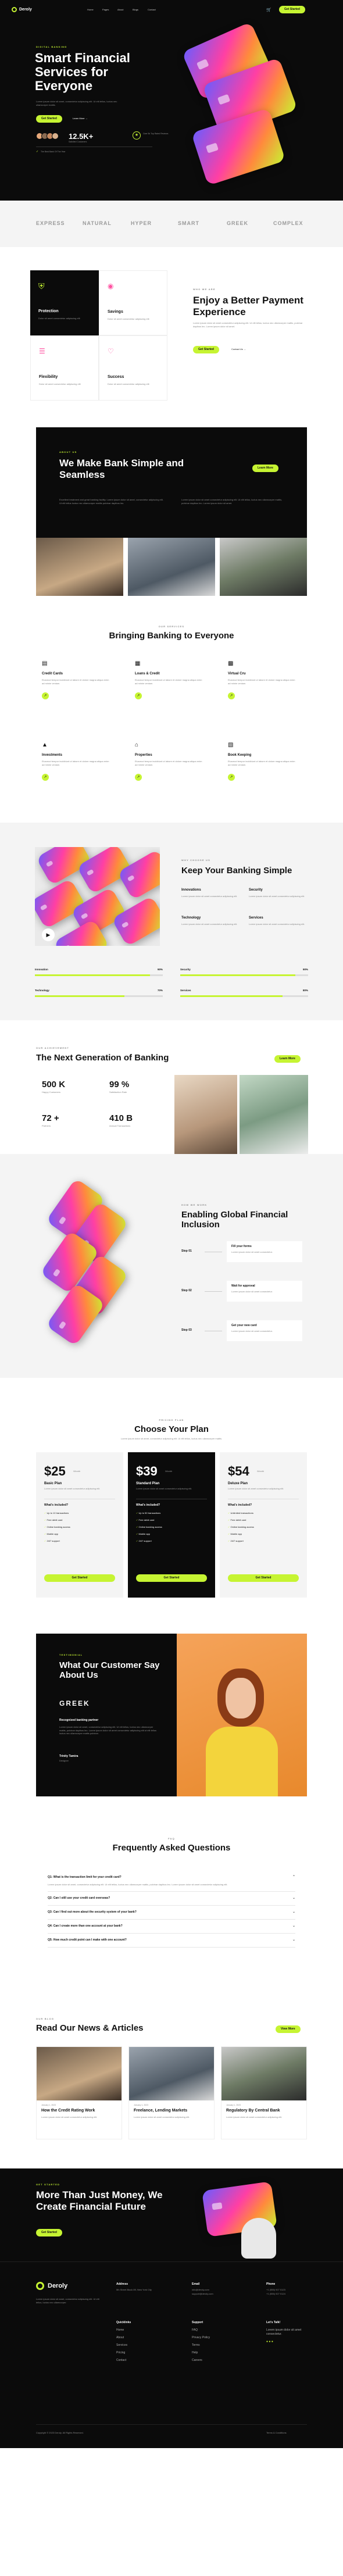  I want to click on footer-link: Pricing, so click(124, 2353).